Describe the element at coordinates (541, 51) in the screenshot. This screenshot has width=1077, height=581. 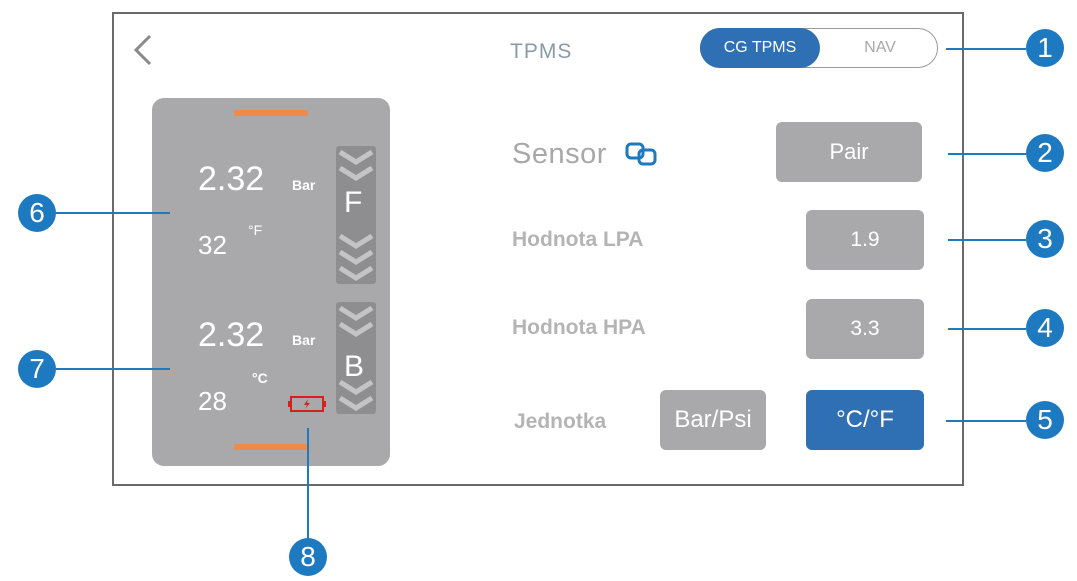
I see `page-title: TPMS` at that location.